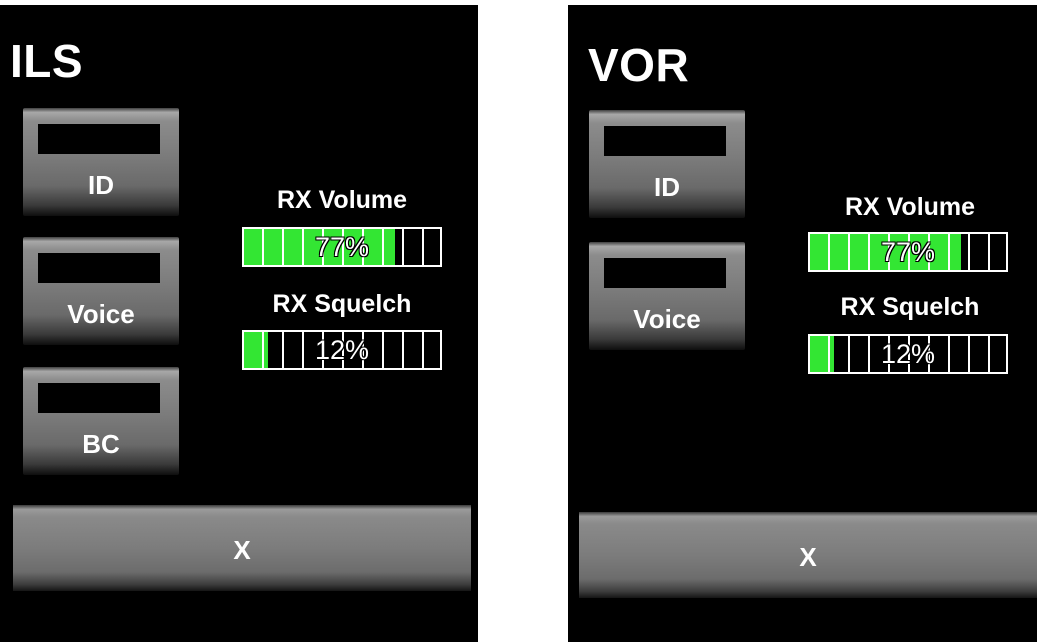 The width and height of the screenshot is (1037, 642). I want to click on ils-voice-button: Voice, so click(101, 291).